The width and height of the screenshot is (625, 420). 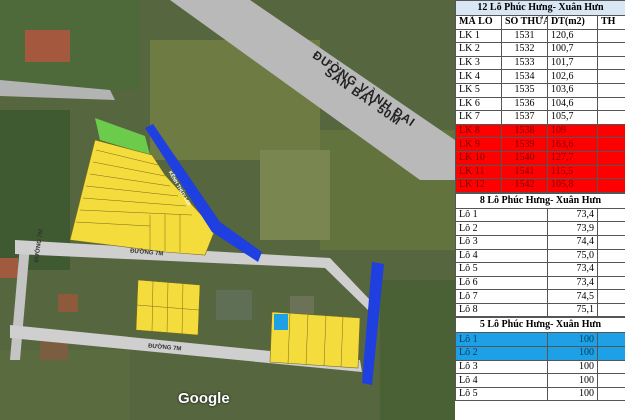 What do you see at coordinates (572, 117) in the screenshot?
I see `lot-area: 105,7` at bounding box center [572, 117].